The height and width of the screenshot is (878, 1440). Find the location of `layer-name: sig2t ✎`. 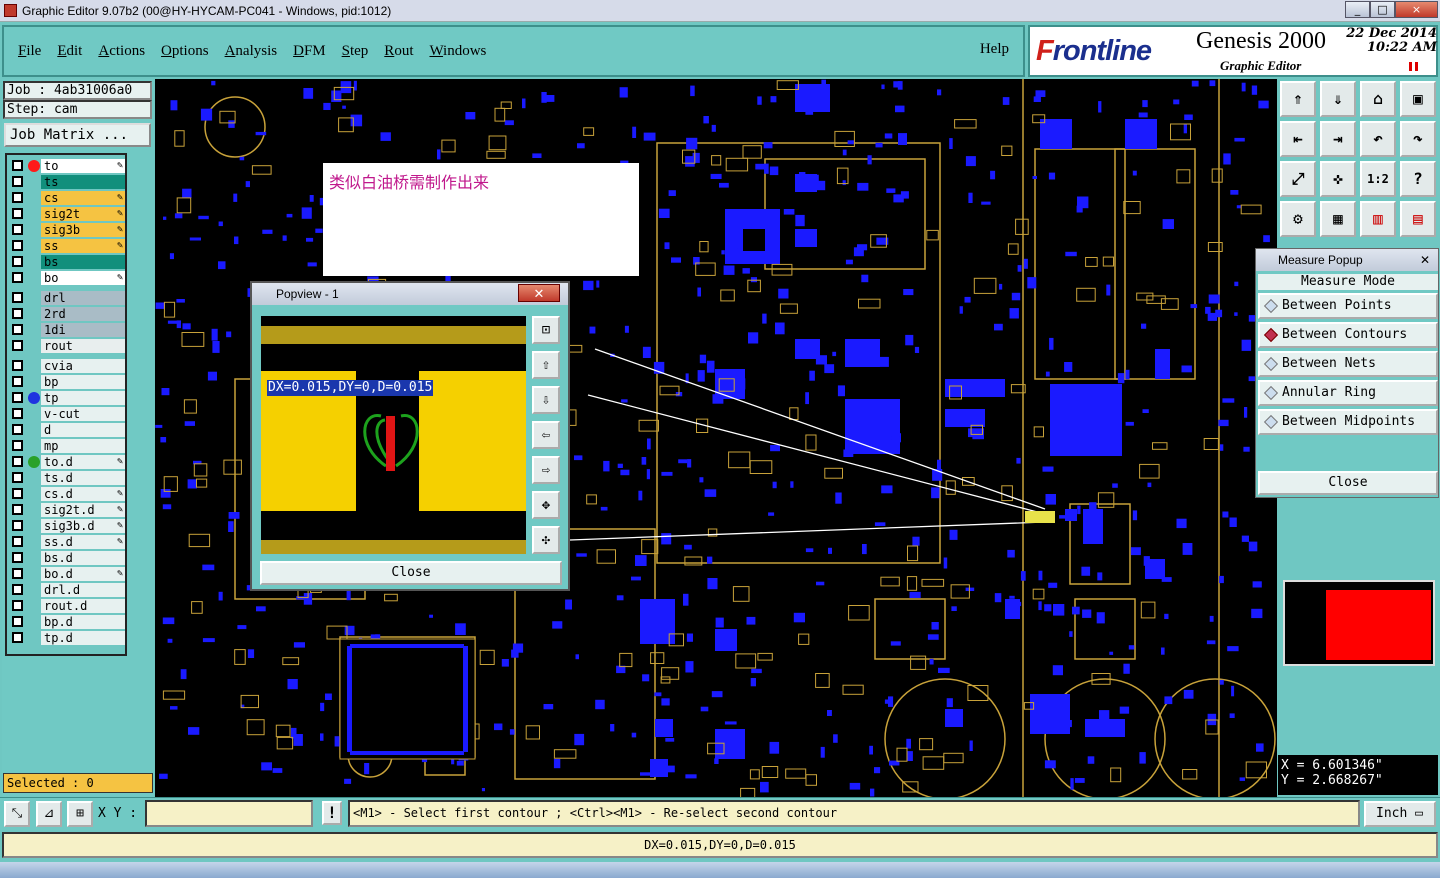

layer-name: sig2t ✎ is located at coordinates (83, 214).